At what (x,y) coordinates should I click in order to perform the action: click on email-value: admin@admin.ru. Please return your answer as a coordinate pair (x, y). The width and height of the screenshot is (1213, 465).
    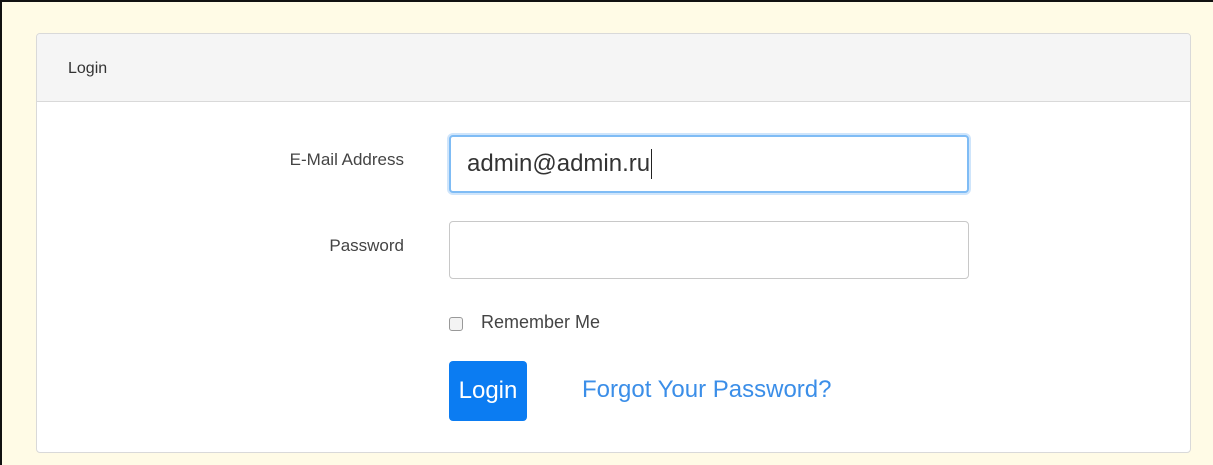
    Looking at the image, I should click on (559, 163).